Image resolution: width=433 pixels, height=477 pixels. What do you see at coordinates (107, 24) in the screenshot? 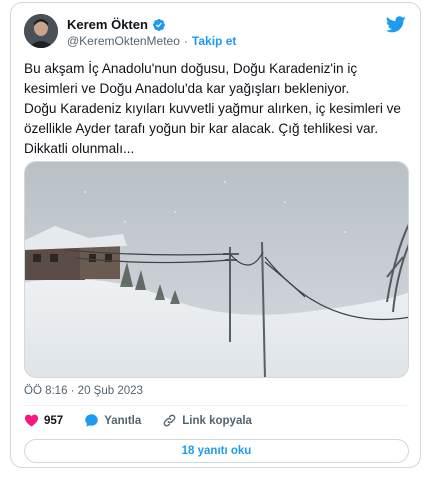
I see `author-name: Kerem Ökten` at bounding box center [107, 24].